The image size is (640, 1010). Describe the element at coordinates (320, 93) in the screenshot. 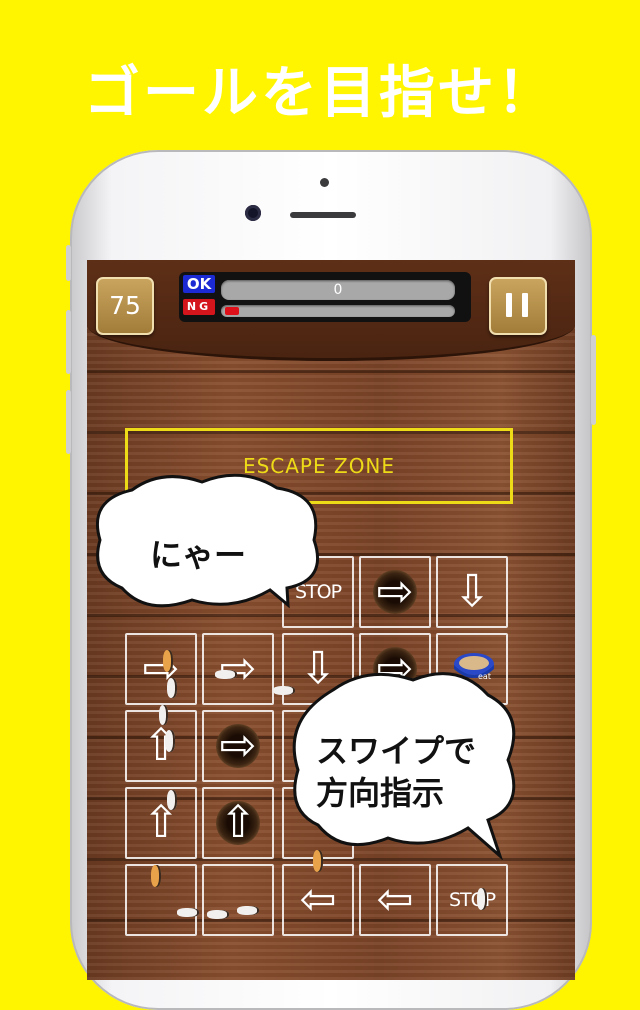

I see `headline: ゴールを目指せ！` at that location.